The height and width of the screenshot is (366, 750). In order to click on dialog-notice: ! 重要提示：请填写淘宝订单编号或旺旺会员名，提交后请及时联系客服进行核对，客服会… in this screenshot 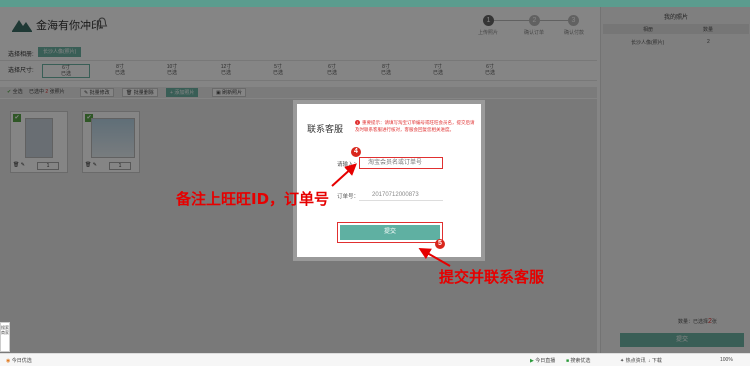, I will do `click(415, 126)`.